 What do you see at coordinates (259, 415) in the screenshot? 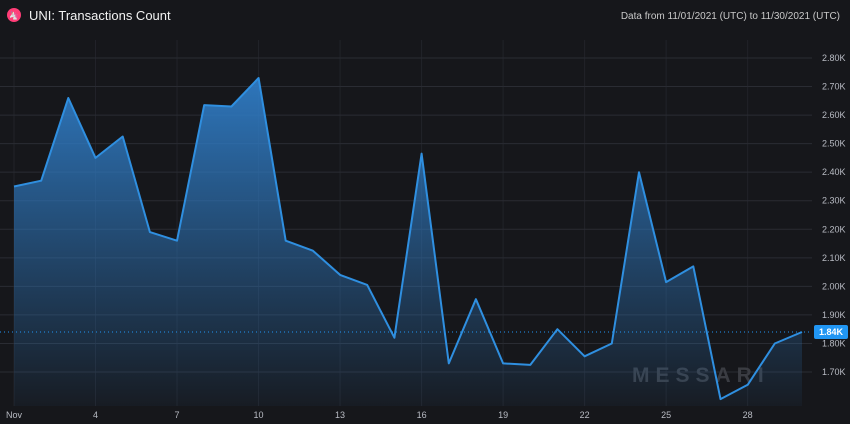
I see `x-tick-label: 10` at bounding box center [259, 415].